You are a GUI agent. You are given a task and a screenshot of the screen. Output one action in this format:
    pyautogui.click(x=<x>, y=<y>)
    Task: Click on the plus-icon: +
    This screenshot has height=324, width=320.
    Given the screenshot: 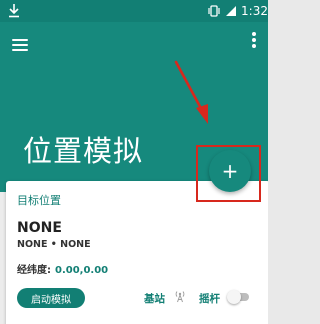 What is the action you would take?
    pyautogui.click(x=230, y=171)
    